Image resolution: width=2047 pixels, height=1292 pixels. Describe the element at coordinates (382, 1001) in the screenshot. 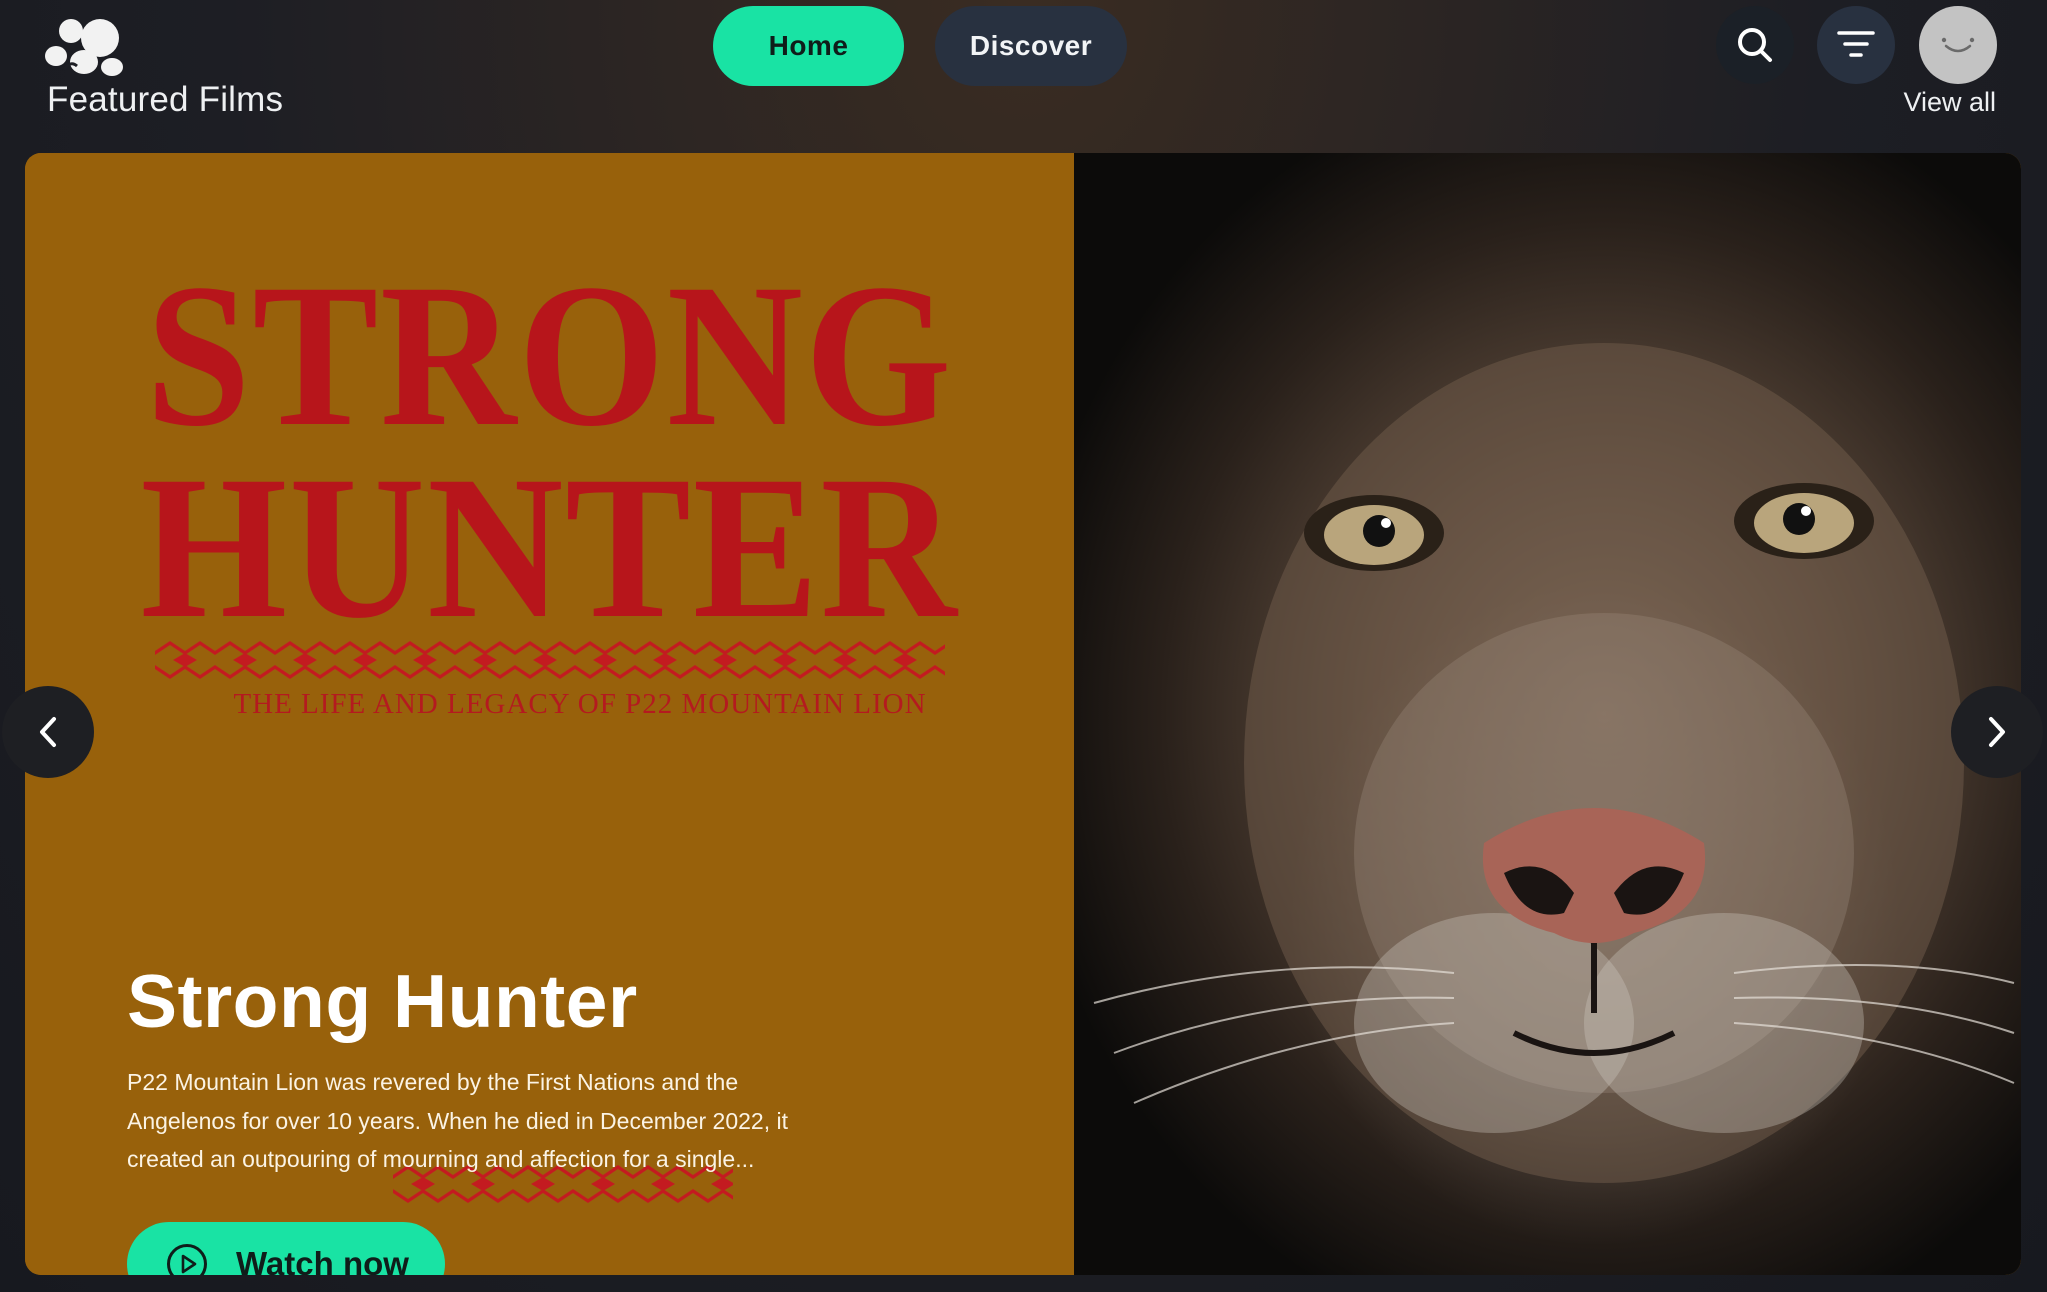

I see `film-title: Strong Hunter` at that location.